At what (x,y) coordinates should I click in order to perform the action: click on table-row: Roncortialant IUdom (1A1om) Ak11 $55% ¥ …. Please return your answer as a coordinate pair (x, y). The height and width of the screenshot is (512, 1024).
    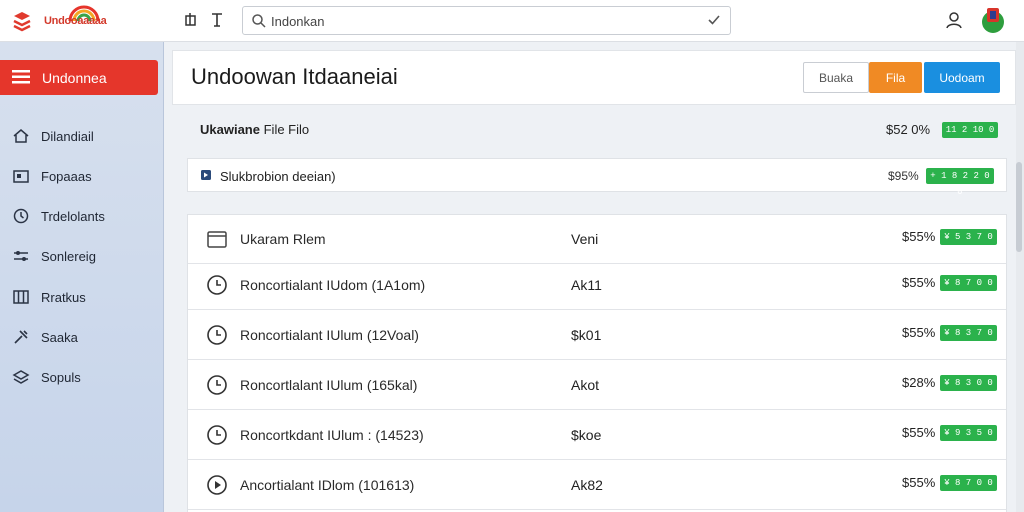
    Looking at the image, I should click on (597, 285).